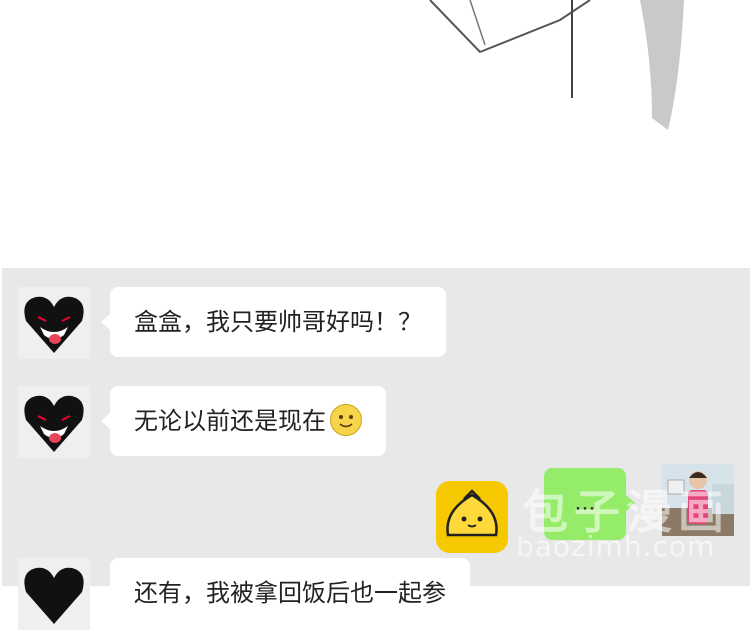 The image size is (750, 630). Describe the element at coordinates (290, 593) in the screenshot. I see `message-text-4: 还有，我被拿回饭后也一起参` at that location.